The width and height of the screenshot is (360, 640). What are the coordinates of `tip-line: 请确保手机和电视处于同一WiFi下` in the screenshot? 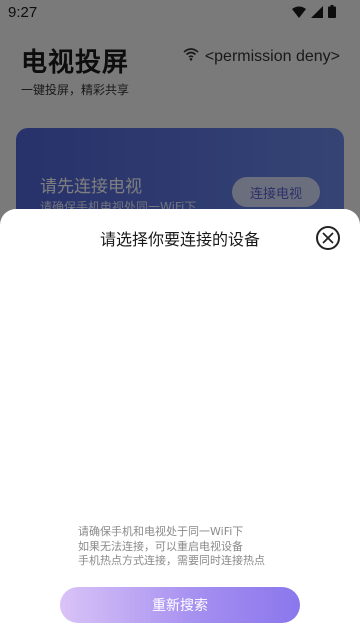 It's located at (161, 531).